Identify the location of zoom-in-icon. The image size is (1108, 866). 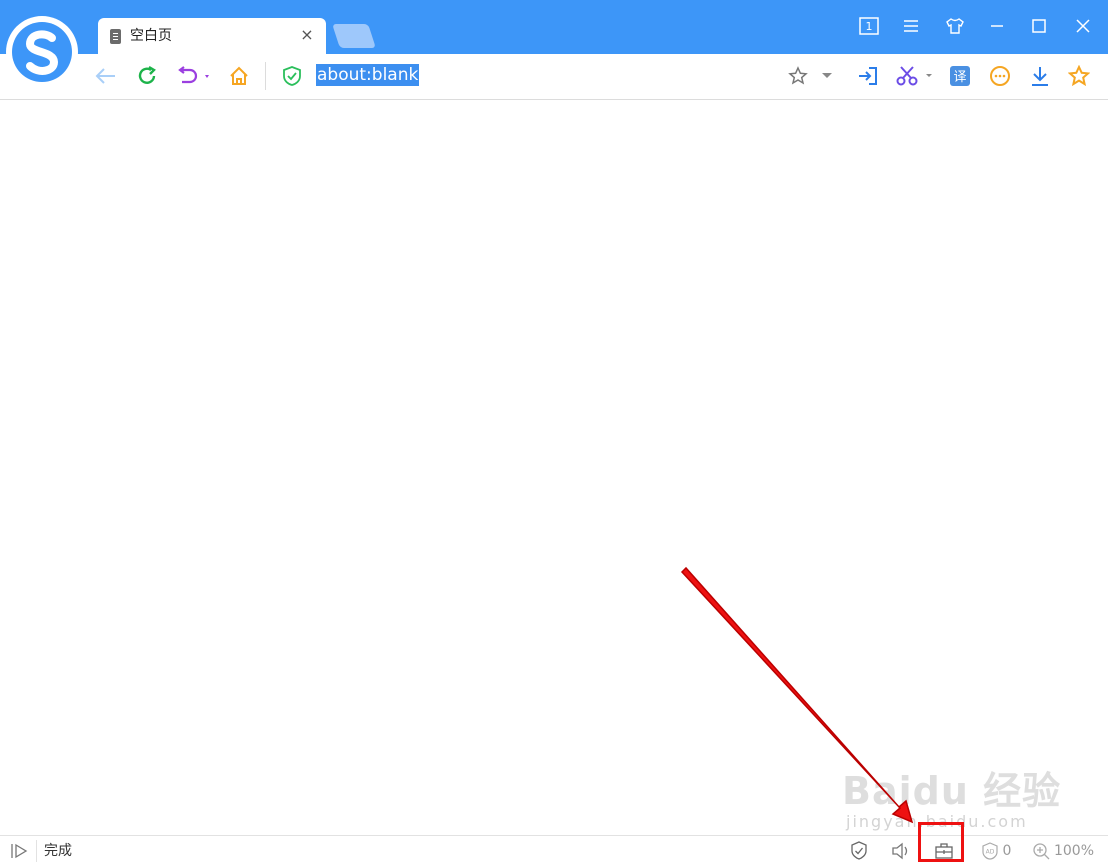
(1041, 851).